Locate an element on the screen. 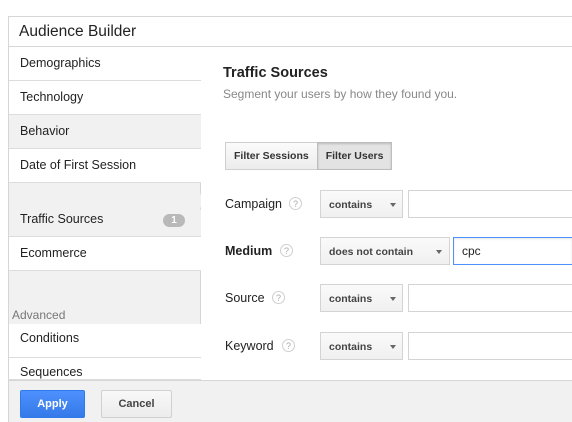 The width and height of the screenshot is (572, 422). sidebar-item-label: Traffic Sources is located at coordinates (62, 219).